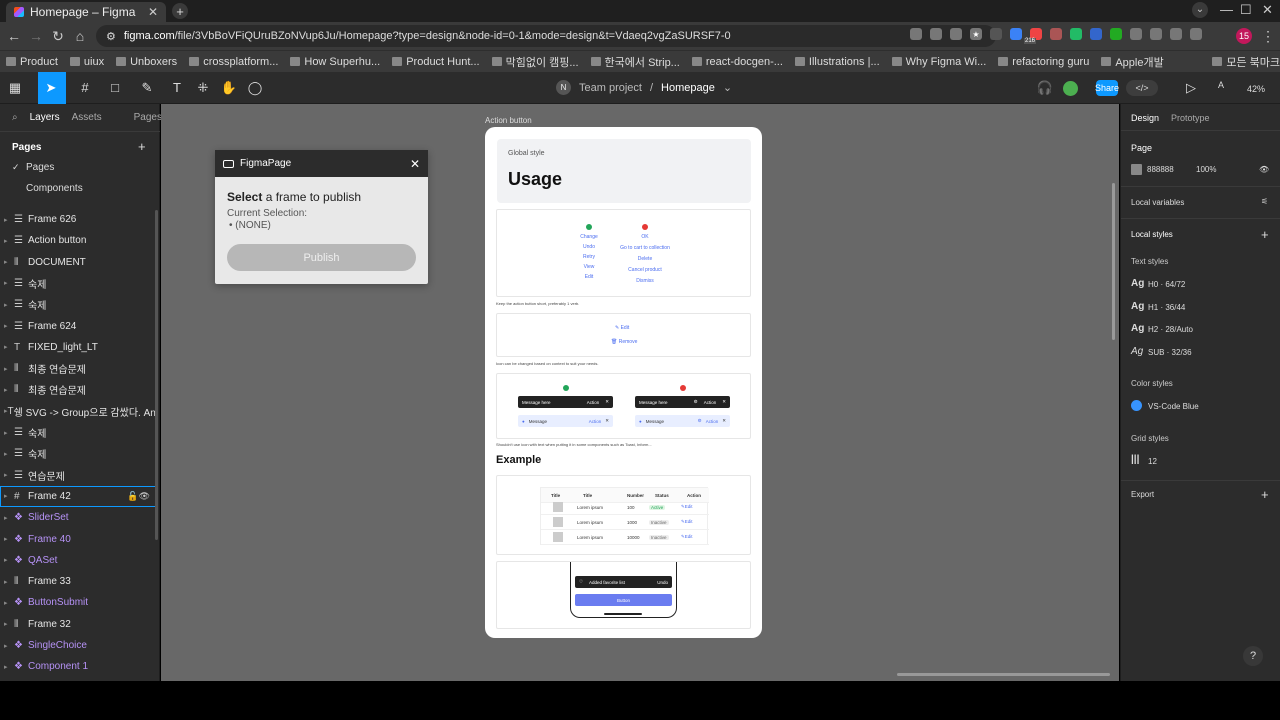 The image size is (1280, 720). I want to click on present-icon: ▷, so click(1191, 88).